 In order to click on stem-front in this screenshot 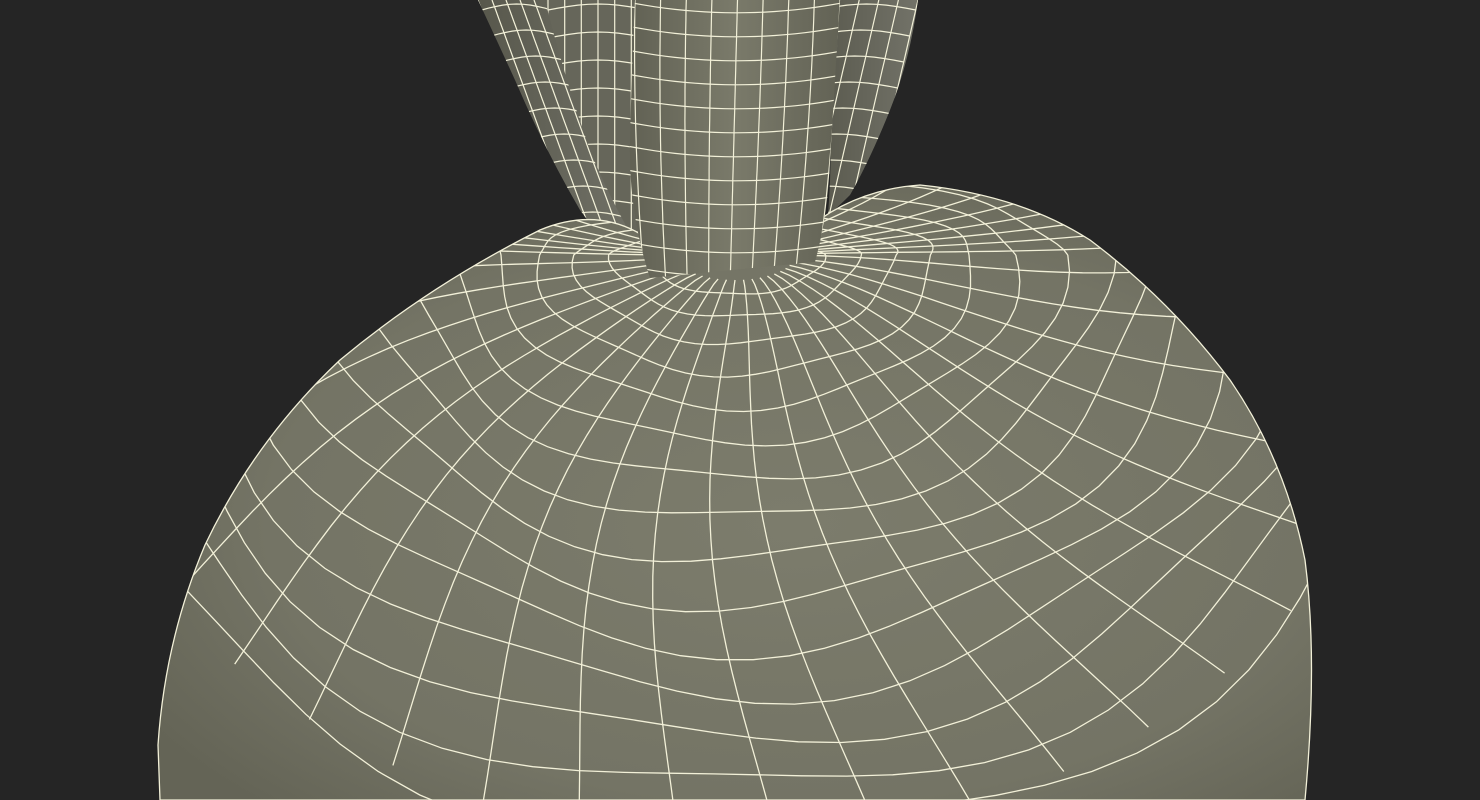, I will do `click(734, 139)`.